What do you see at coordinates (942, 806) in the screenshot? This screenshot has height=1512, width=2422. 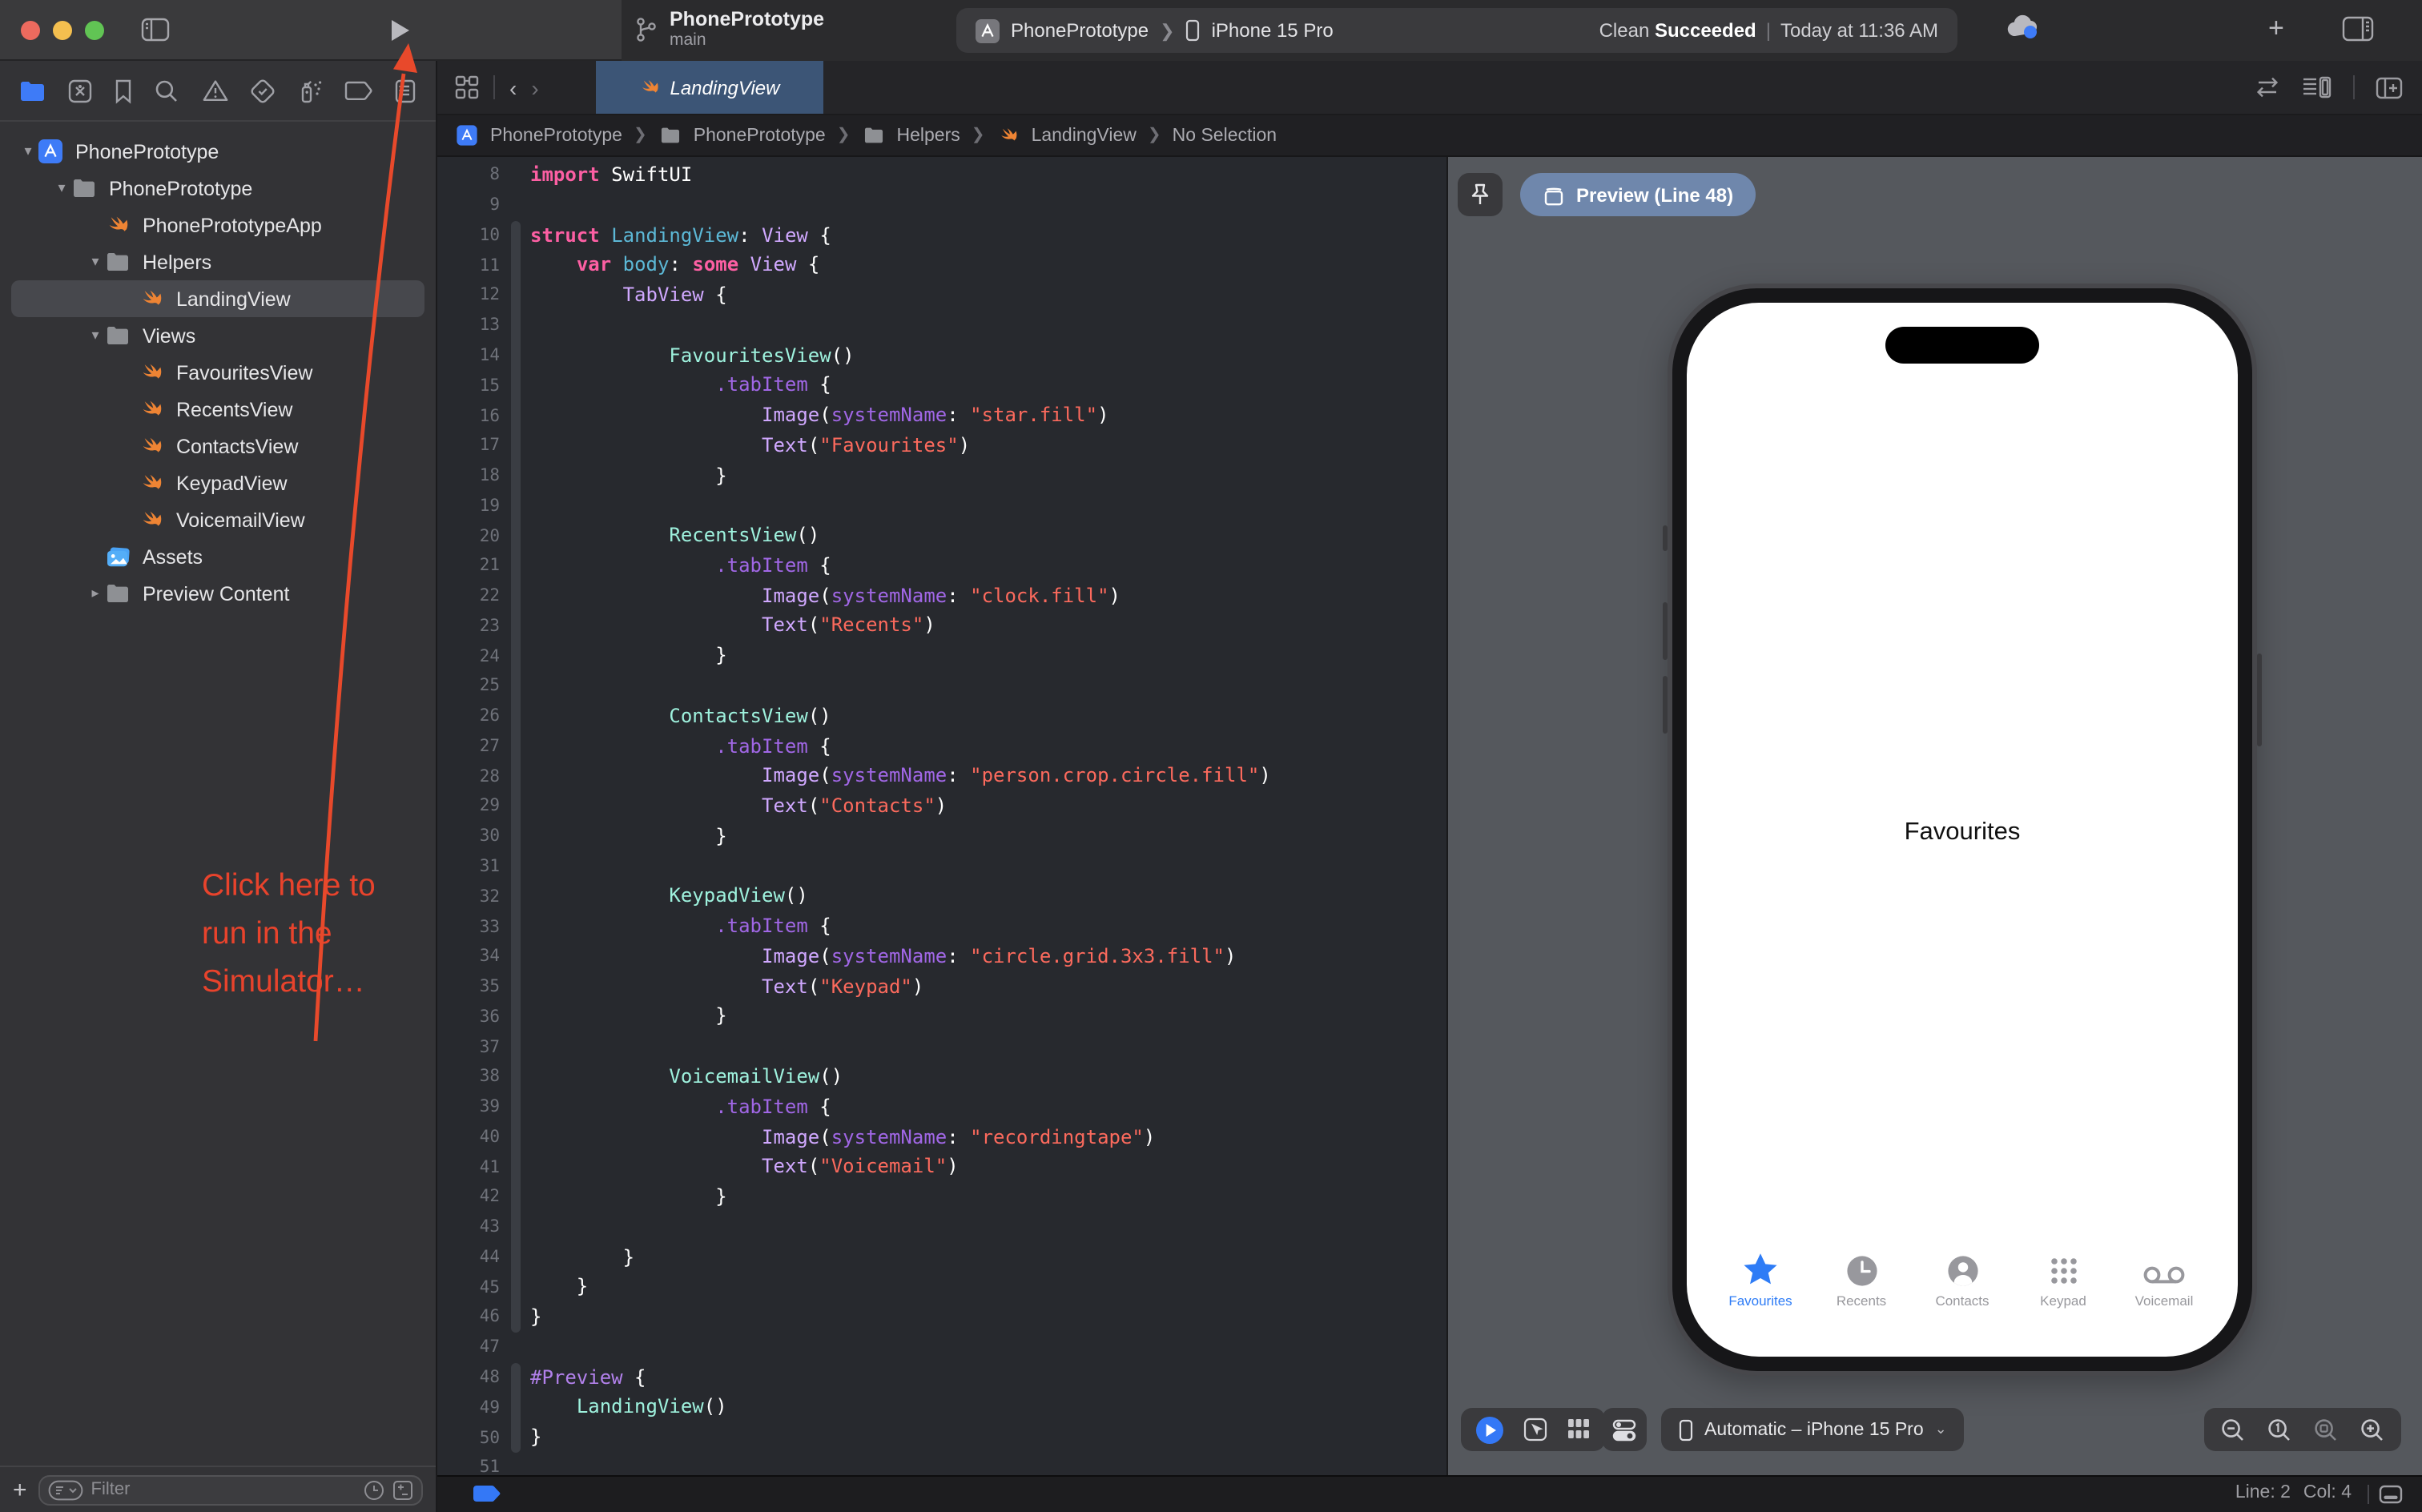 I see `code-line: 29 Text("Contacts")` at bounding box center [942, 806].